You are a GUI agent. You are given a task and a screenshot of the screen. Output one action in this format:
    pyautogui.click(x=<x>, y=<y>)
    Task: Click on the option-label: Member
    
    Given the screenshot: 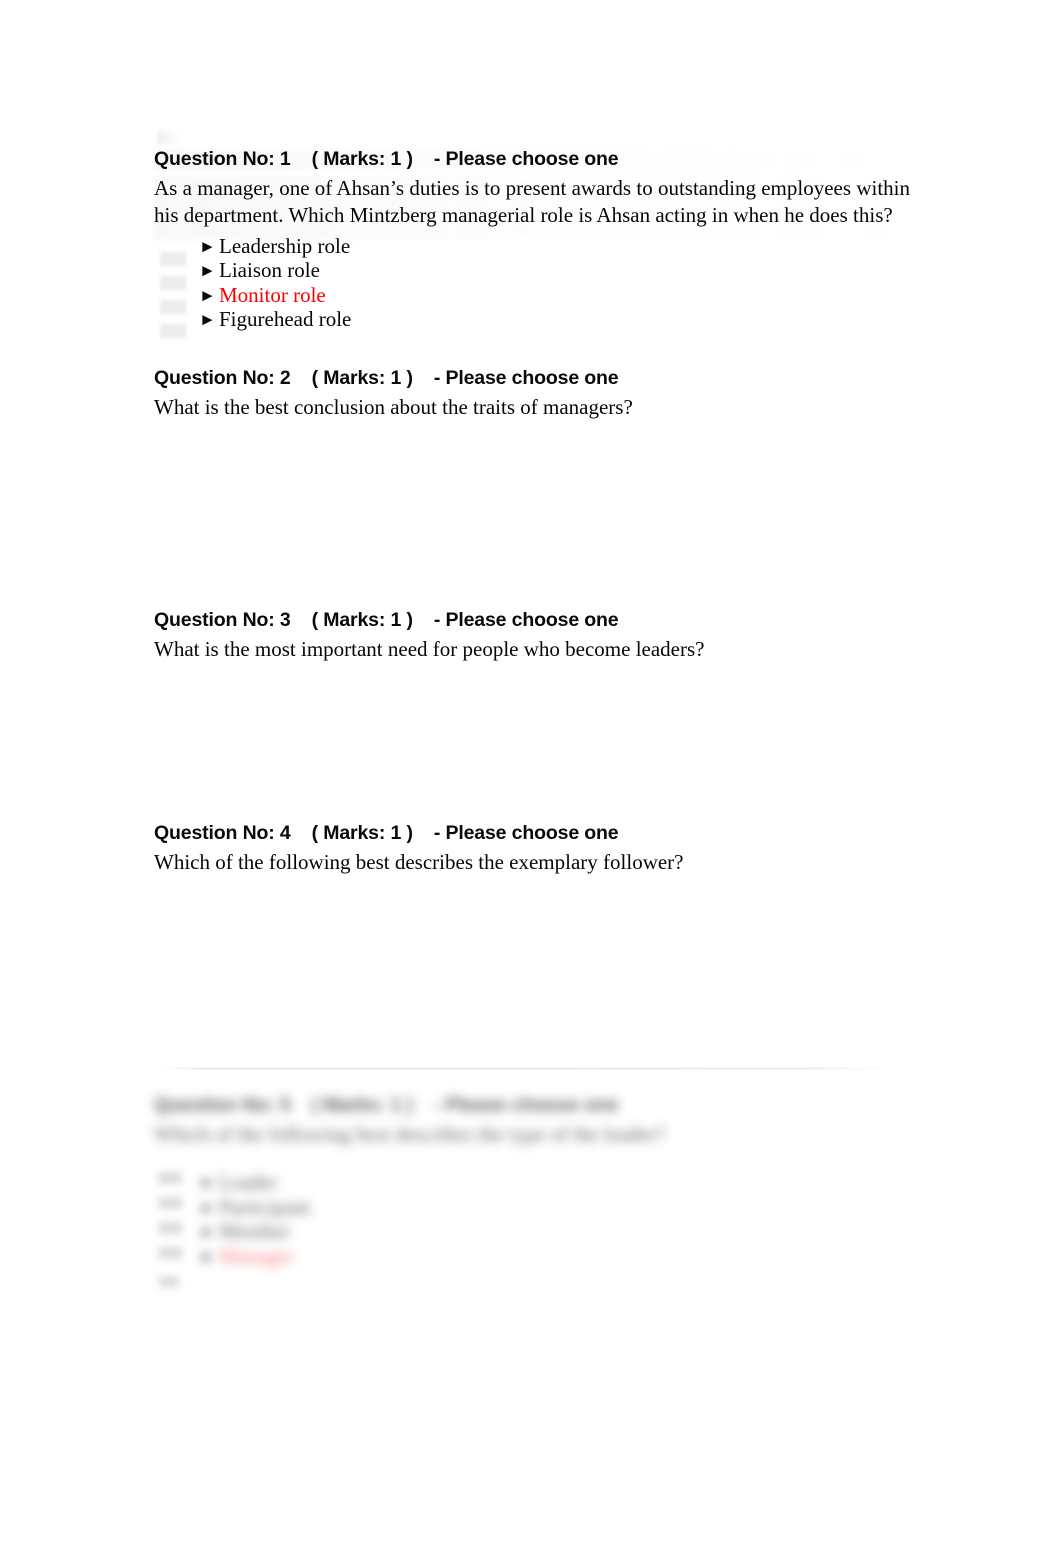 What is the action you would take?
    pyautogui.click(x=255, y=1231)
    